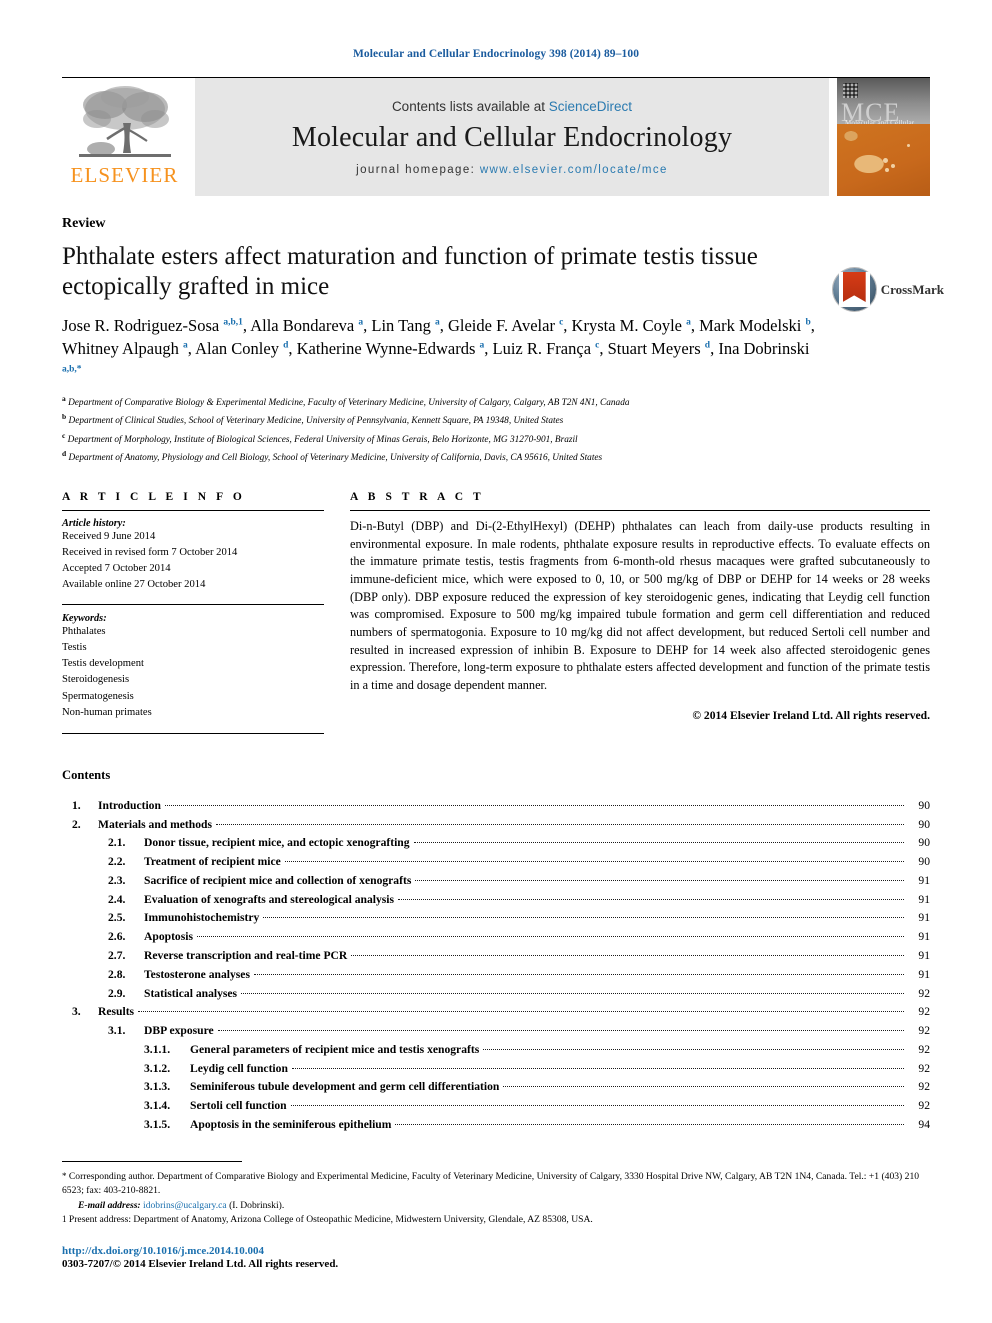 The height and width of the screenshot is (1323, 992). Describe the element at coordinates (574, 170) in the screenshot. I see `homepage-url: www.elsevier.com/locate/mce` at that location.